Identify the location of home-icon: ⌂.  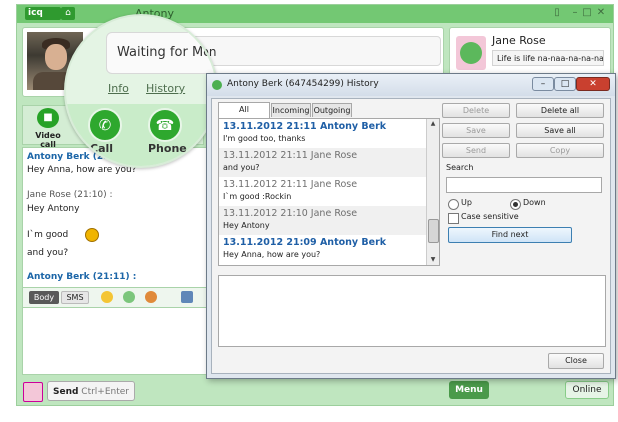
(68, 13).